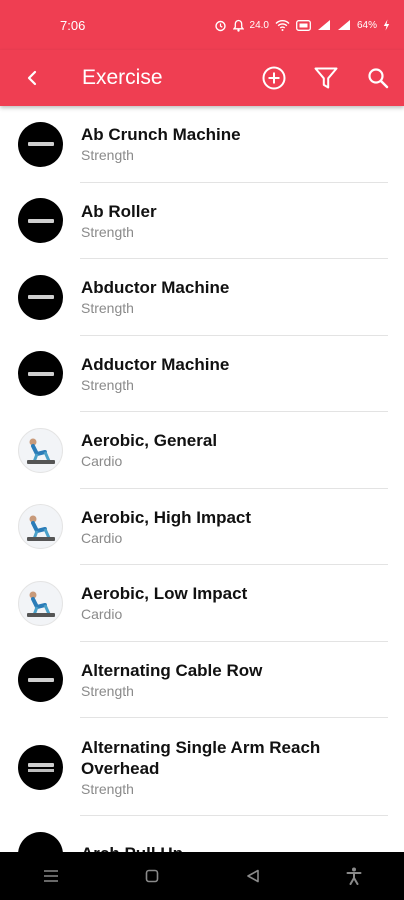 The height and width of the screenshot is (900, 404). Describe the element at coordinates (202, 25) in the screenshot. I see `status-bar: 7:06 24.0 64%` at that location.